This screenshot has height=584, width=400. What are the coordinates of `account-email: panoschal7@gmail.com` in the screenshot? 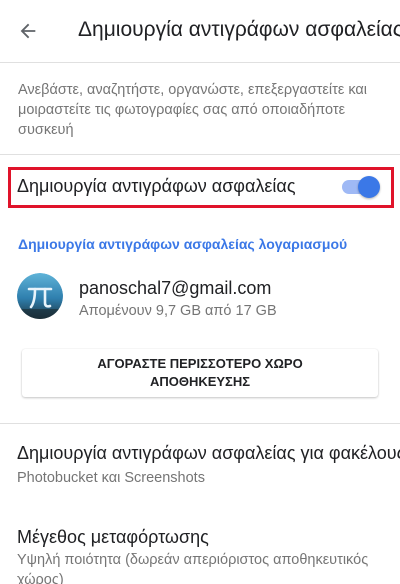 It's located at (175, 288).